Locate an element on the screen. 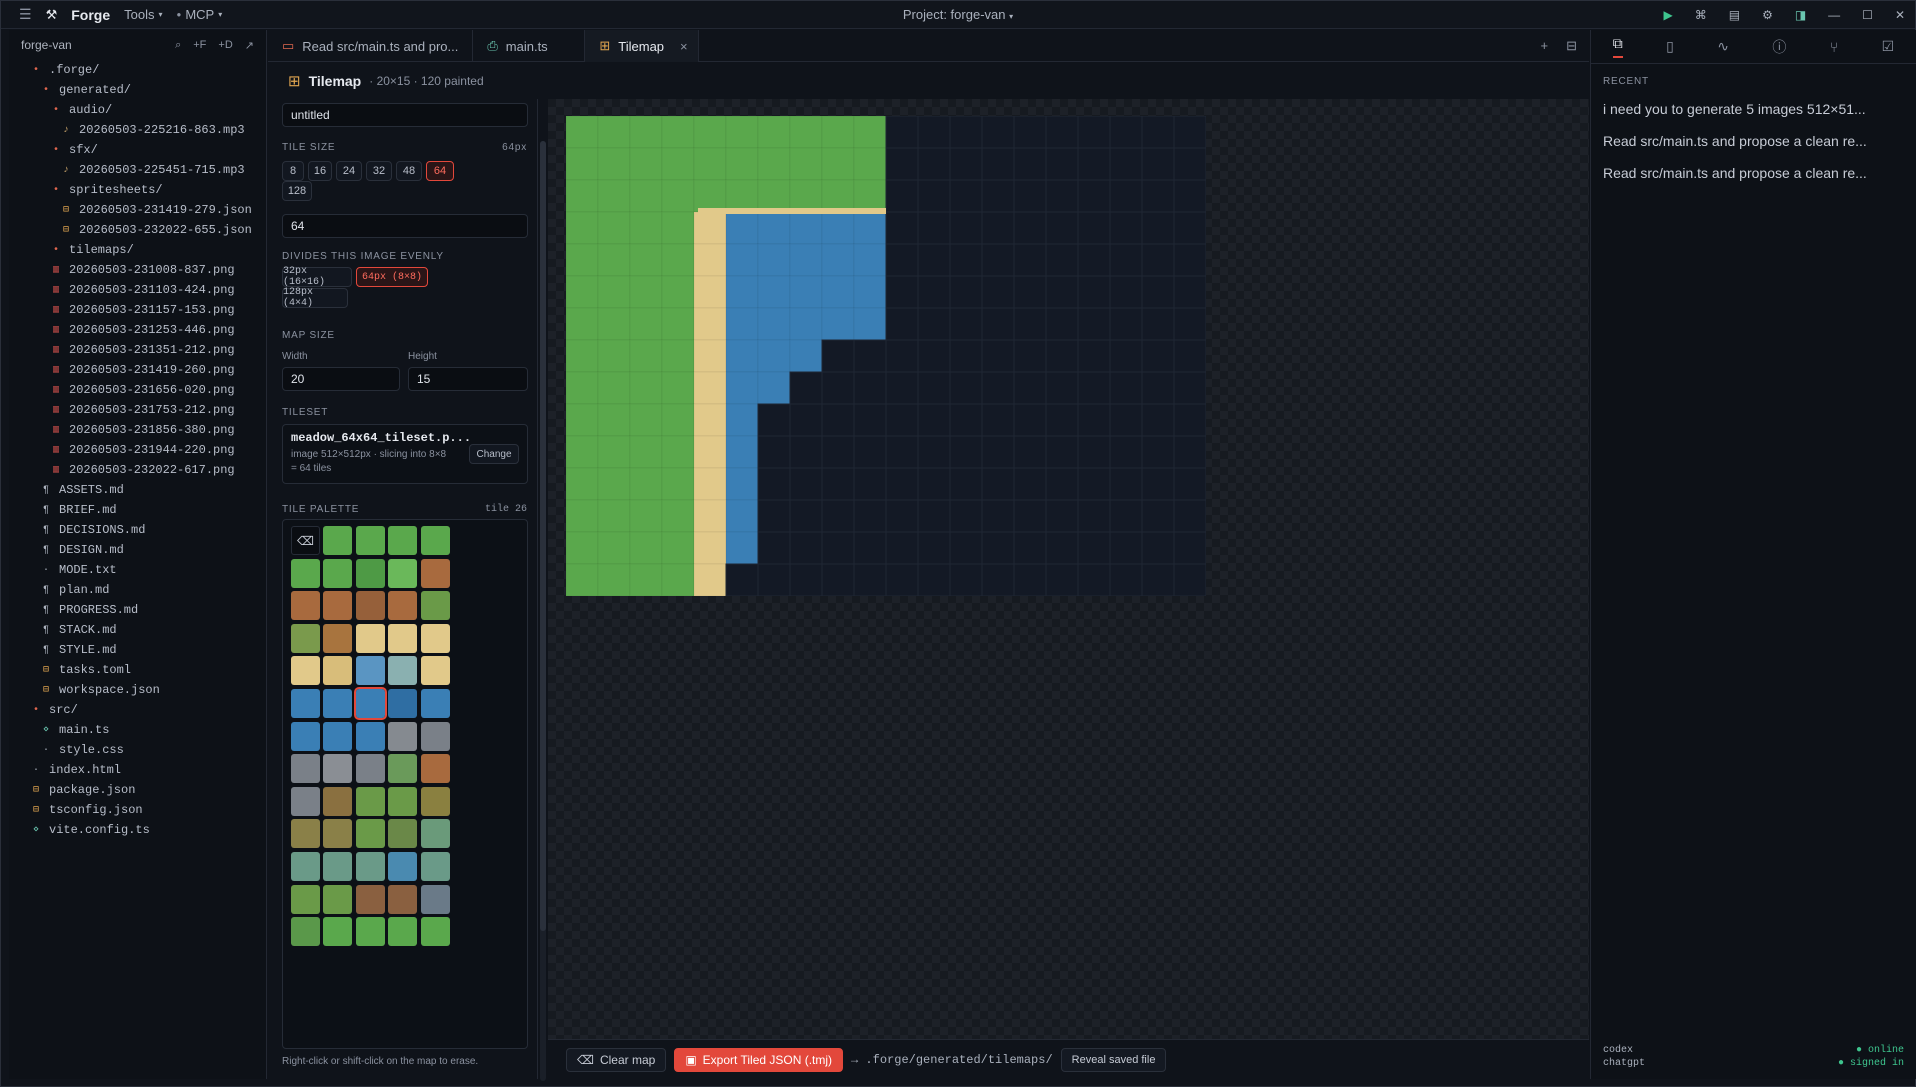  info-icon: ⓘ is located at coordinates (1779, 47).